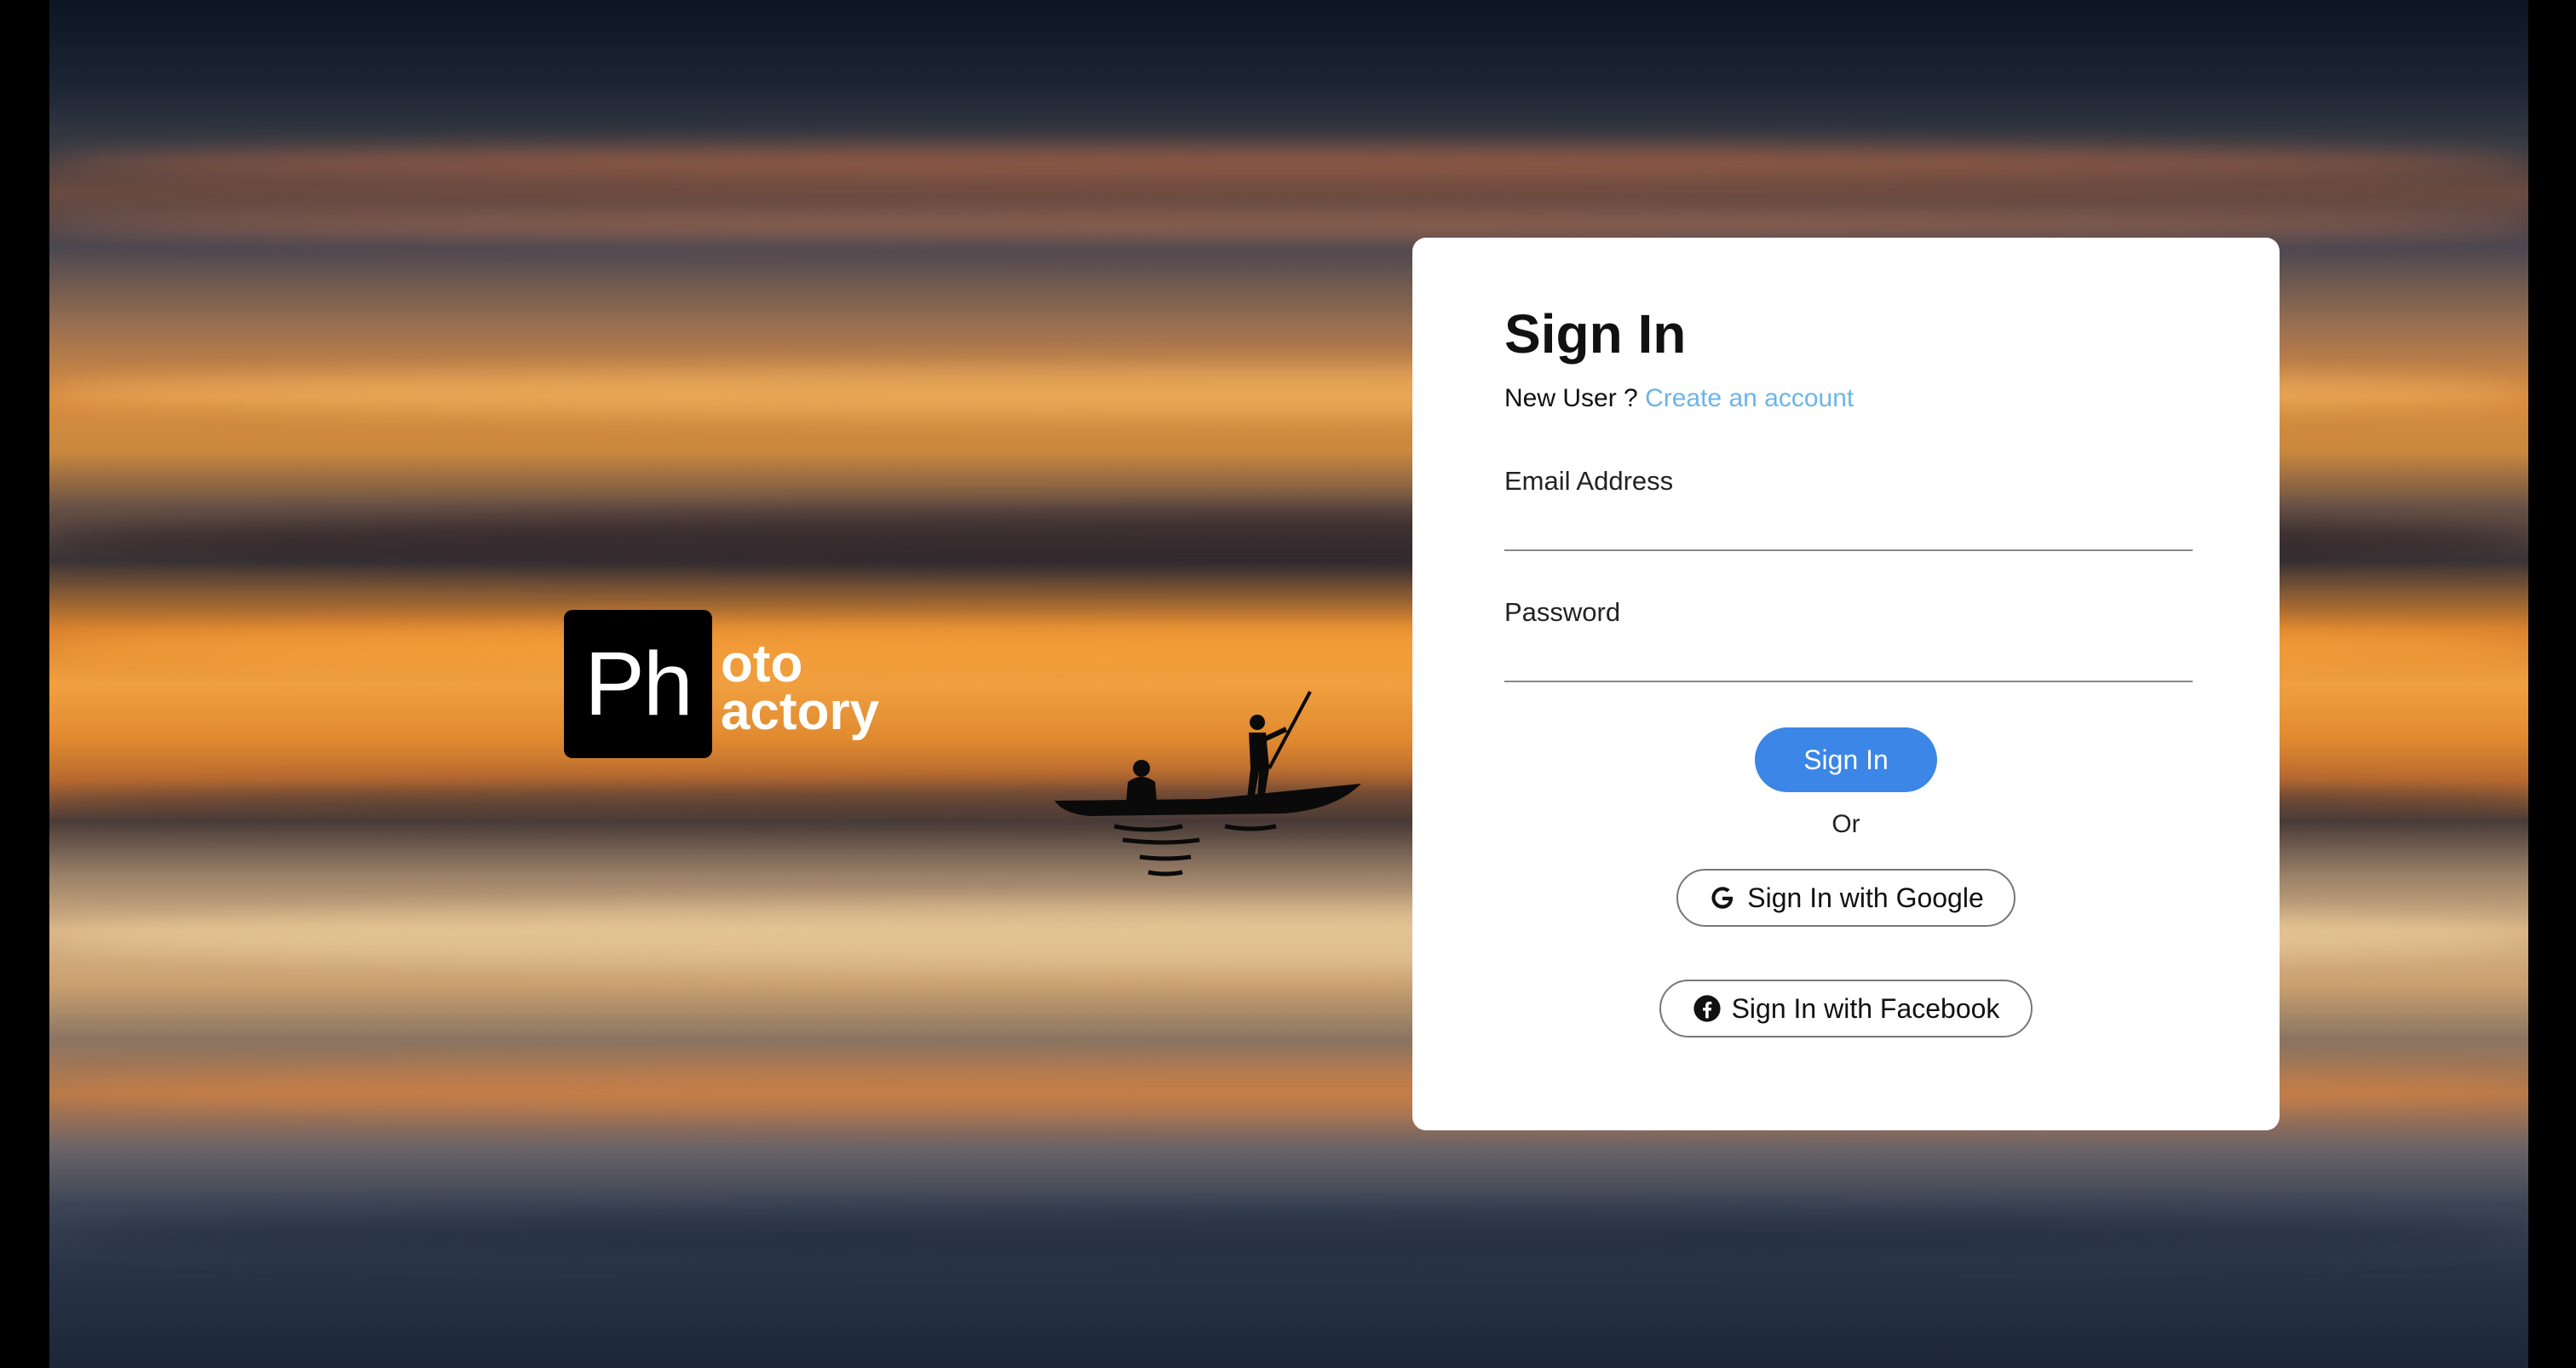 This screenshot has width=2576, height=1368. What do you see at coordinates (1749, 398) in the screenshot?
I see `create-account-link: Create an account` at bounding box center [1749, 398].